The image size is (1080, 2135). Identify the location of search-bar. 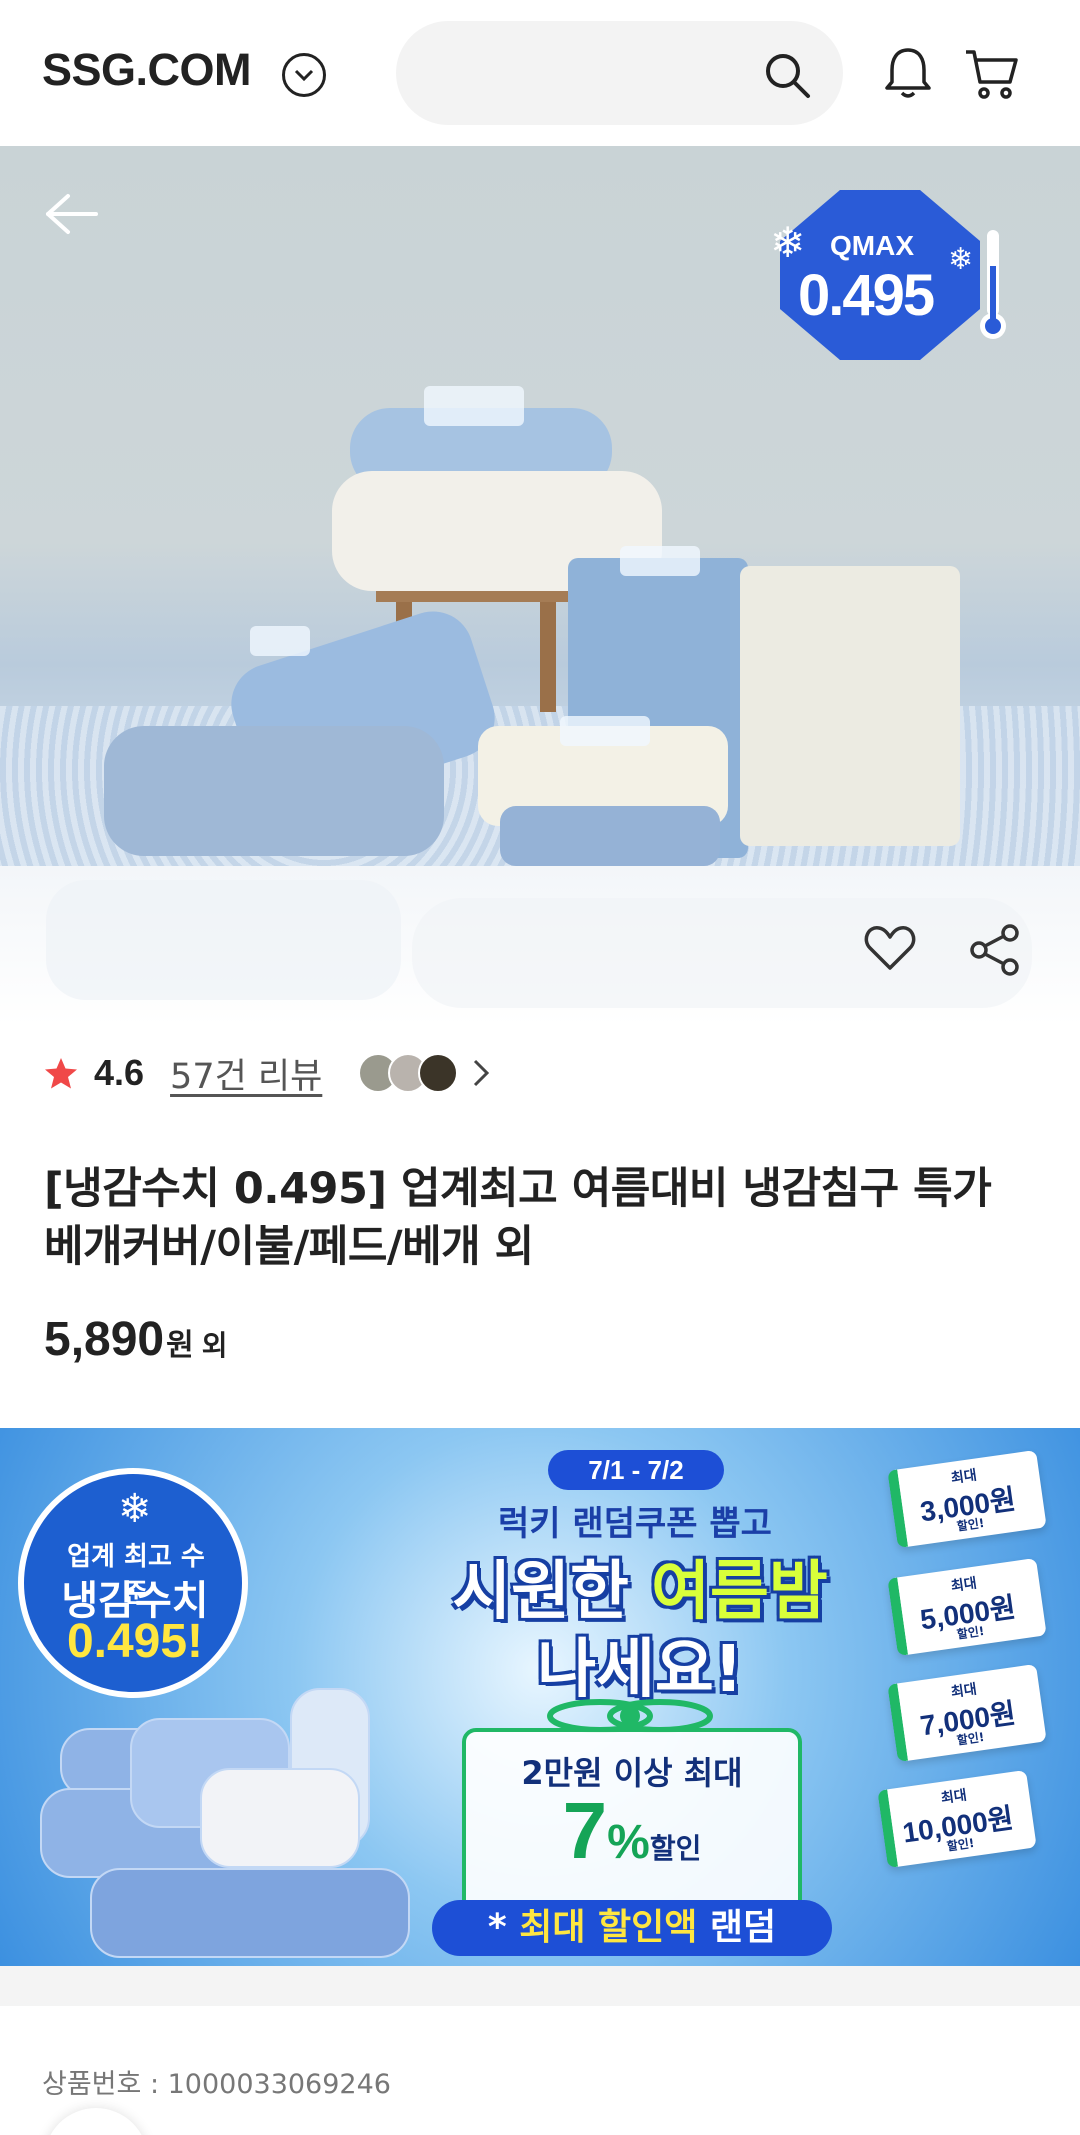
(619, 73).